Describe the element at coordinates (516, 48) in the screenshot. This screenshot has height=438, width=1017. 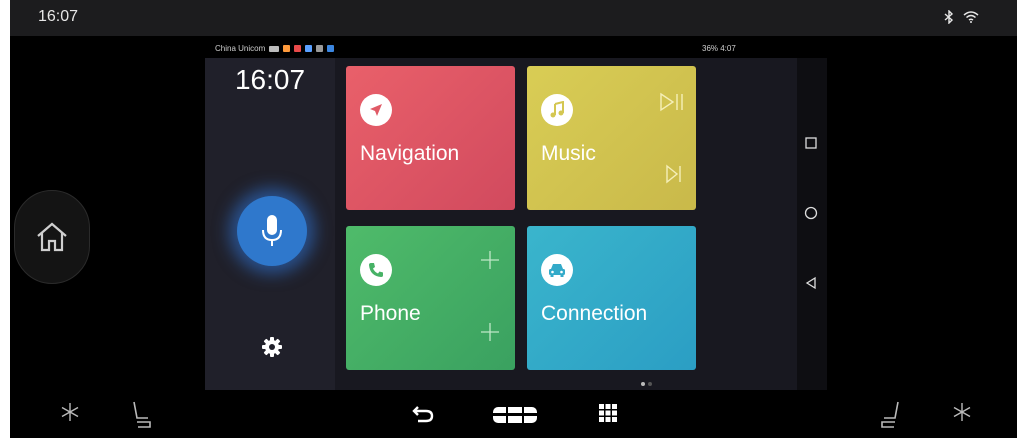
I see `phone-status-bar: China Unicom 36% 4:07` at that location.